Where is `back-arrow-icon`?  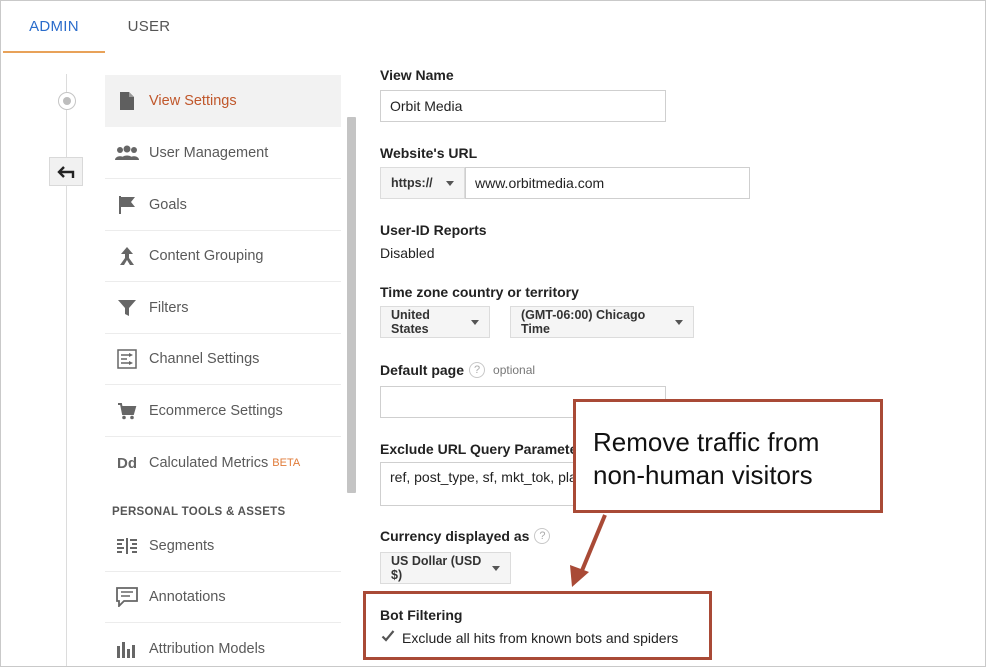
back-arrow-icon is located at coordinates (66, 171).